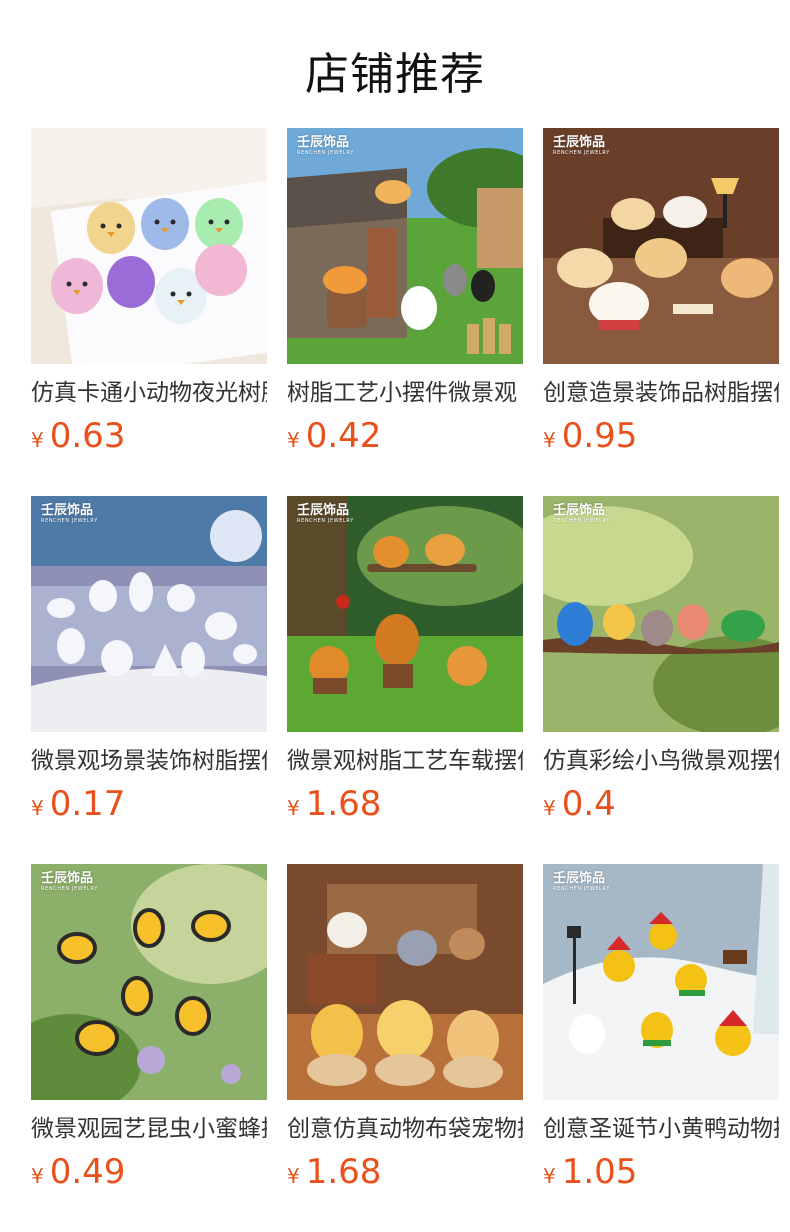 The image size is (790, 1232). I want to click on product-card: 仿真卡通小动物夜光树脂摆件 ¥0.63, so click(149, 298).